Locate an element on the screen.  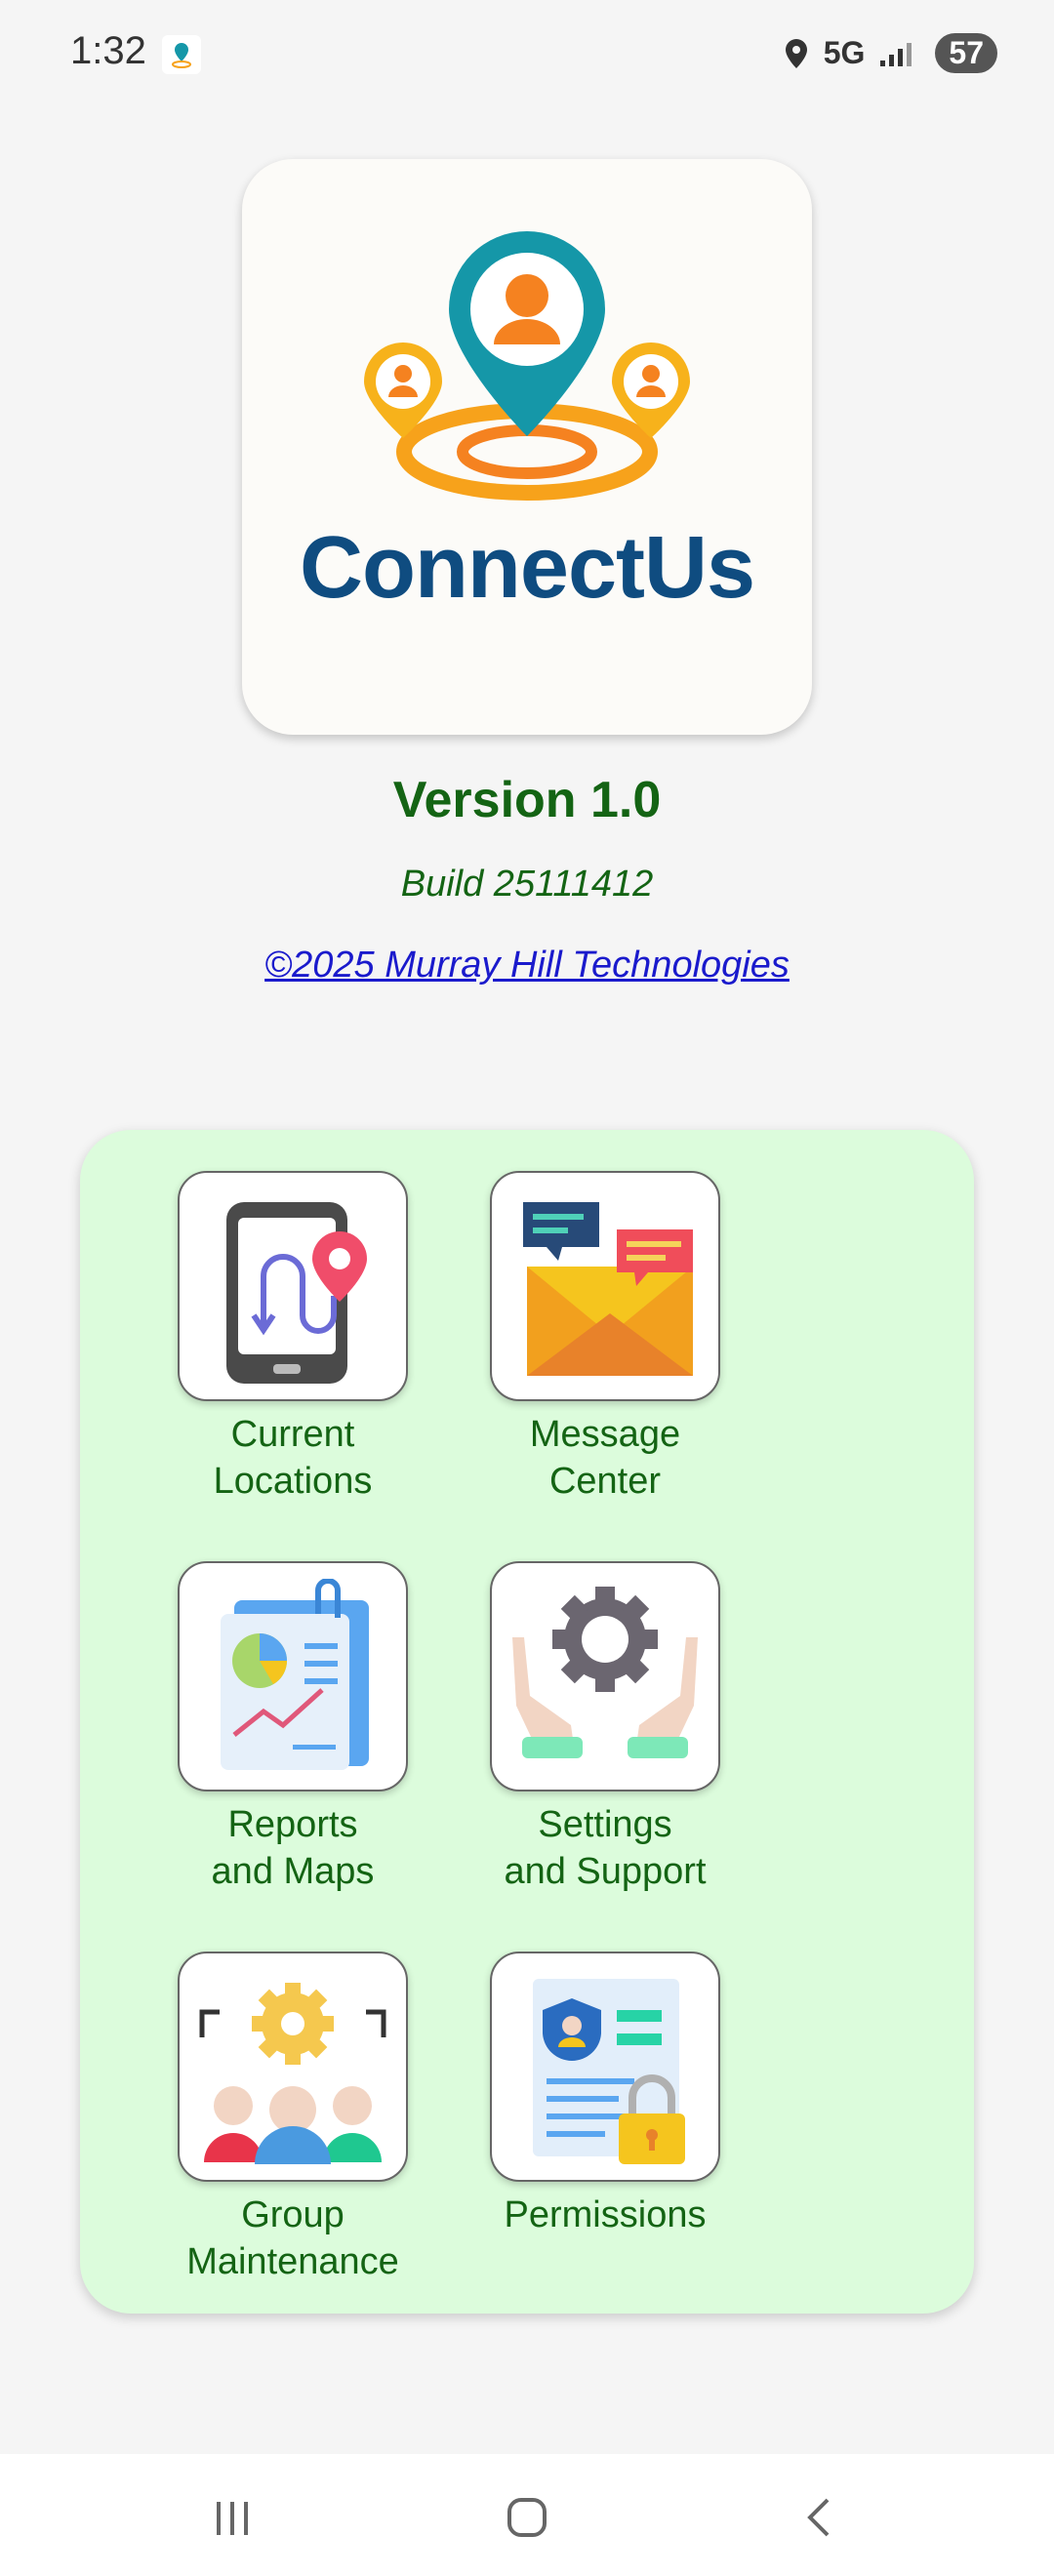
navigation-bar is located at coordinates (527, 2515).